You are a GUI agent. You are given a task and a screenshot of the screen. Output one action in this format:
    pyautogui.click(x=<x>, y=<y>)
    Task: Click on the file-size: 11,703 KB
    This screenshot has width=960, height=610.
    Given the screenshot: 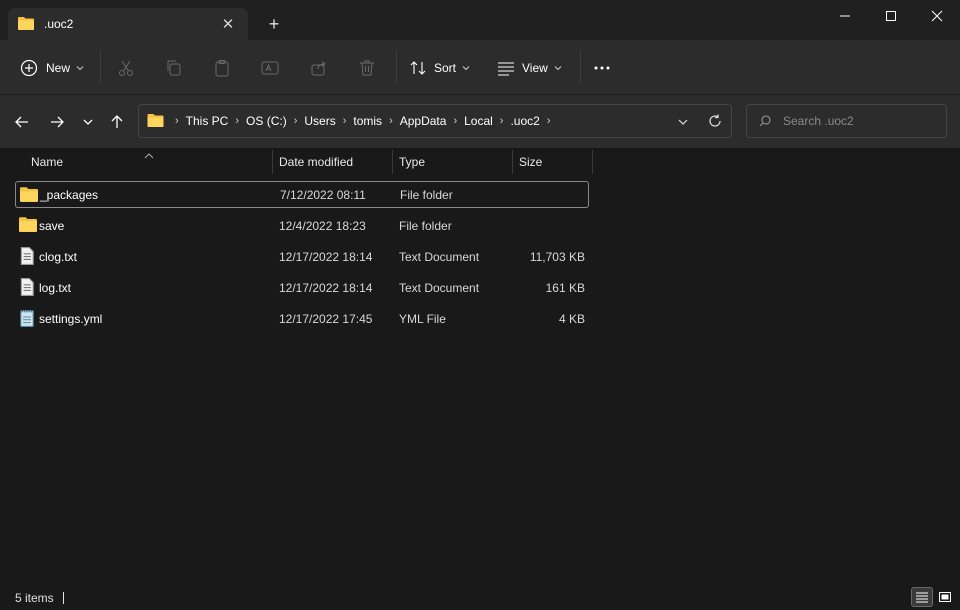 What is the action you would take?
    pyautogui.click(x=557, y=256)
    